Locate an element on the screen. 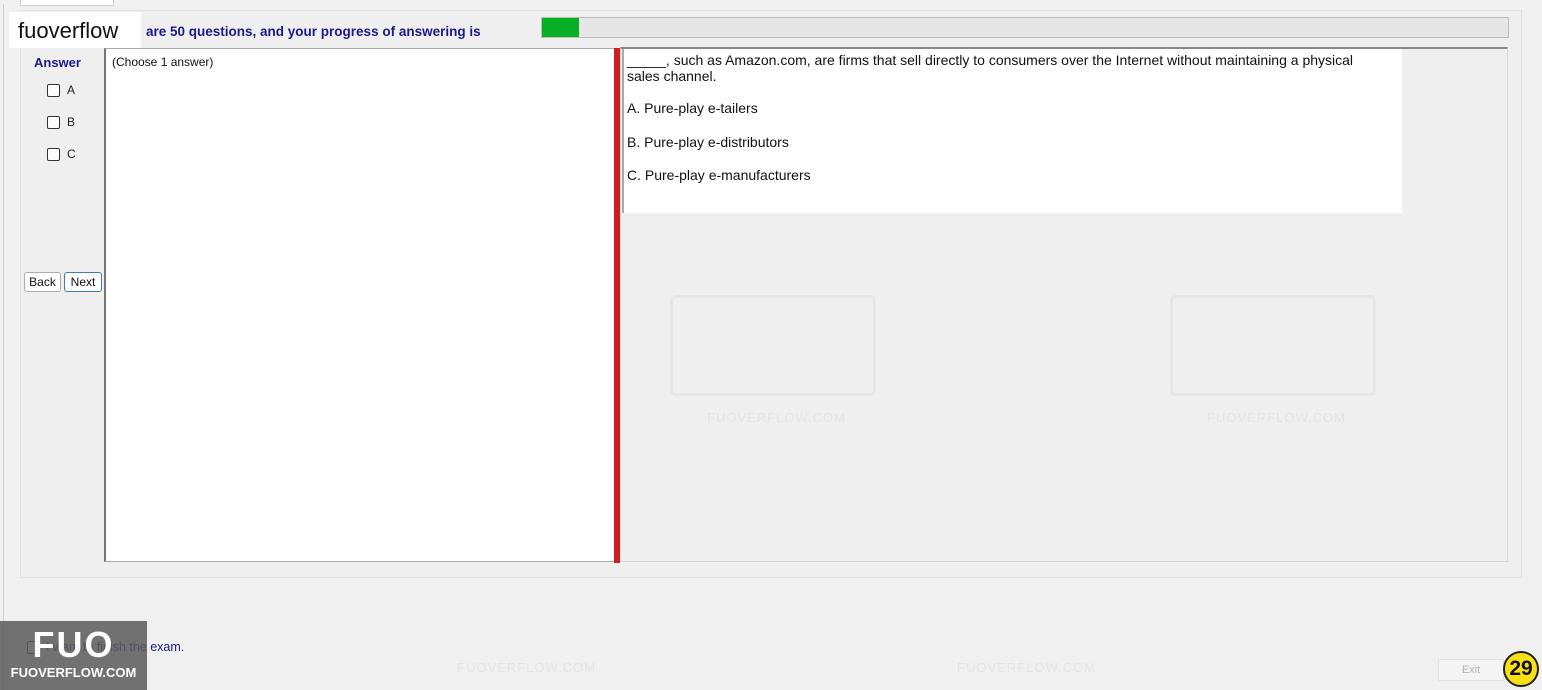 This screenshot has height=690, width=1542. checkbox-c is located at coordinates (53, 154).